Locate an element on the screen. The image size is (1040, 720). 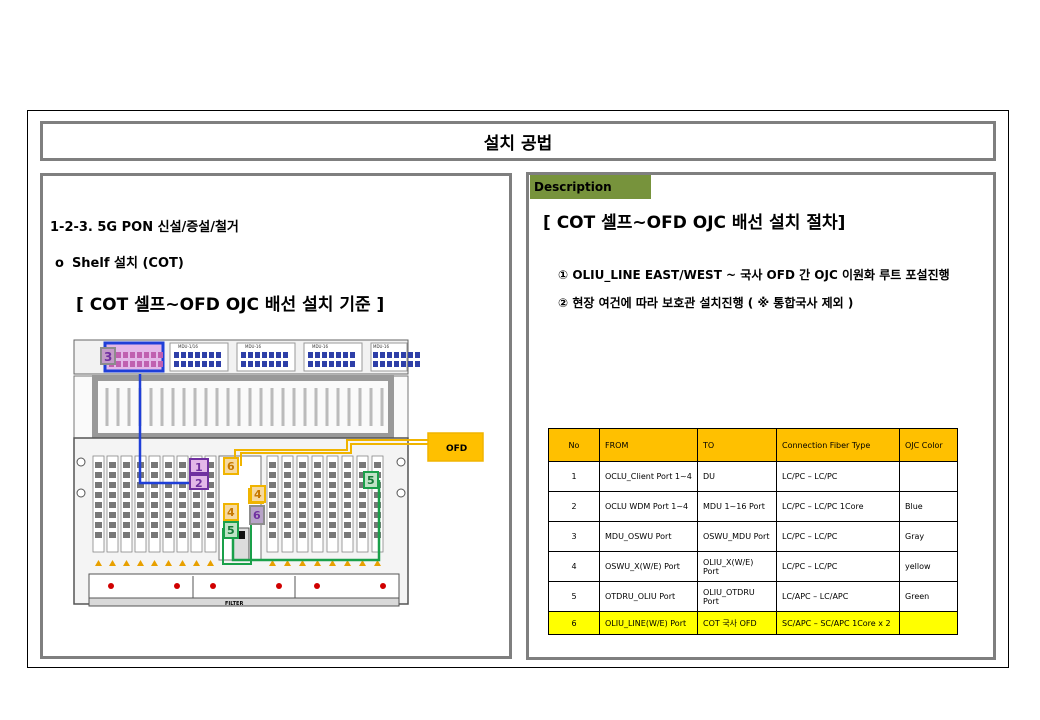
bullet-item: o Shelf 설치 (COT) is located at coordinates (119, 261).